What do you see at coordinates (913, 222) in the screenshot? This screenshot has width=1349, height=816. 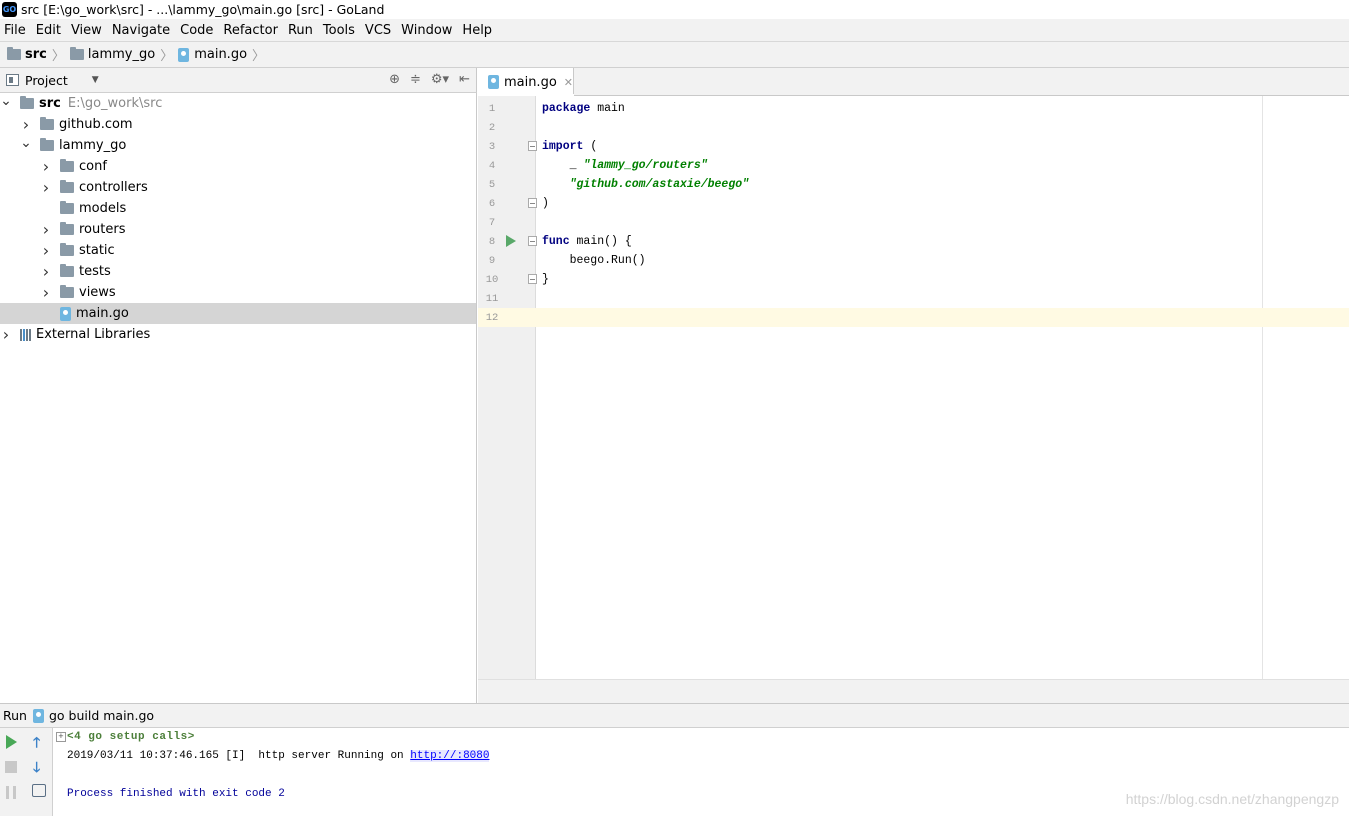 I see `code-line: 7` at bounding box center [913, 222].